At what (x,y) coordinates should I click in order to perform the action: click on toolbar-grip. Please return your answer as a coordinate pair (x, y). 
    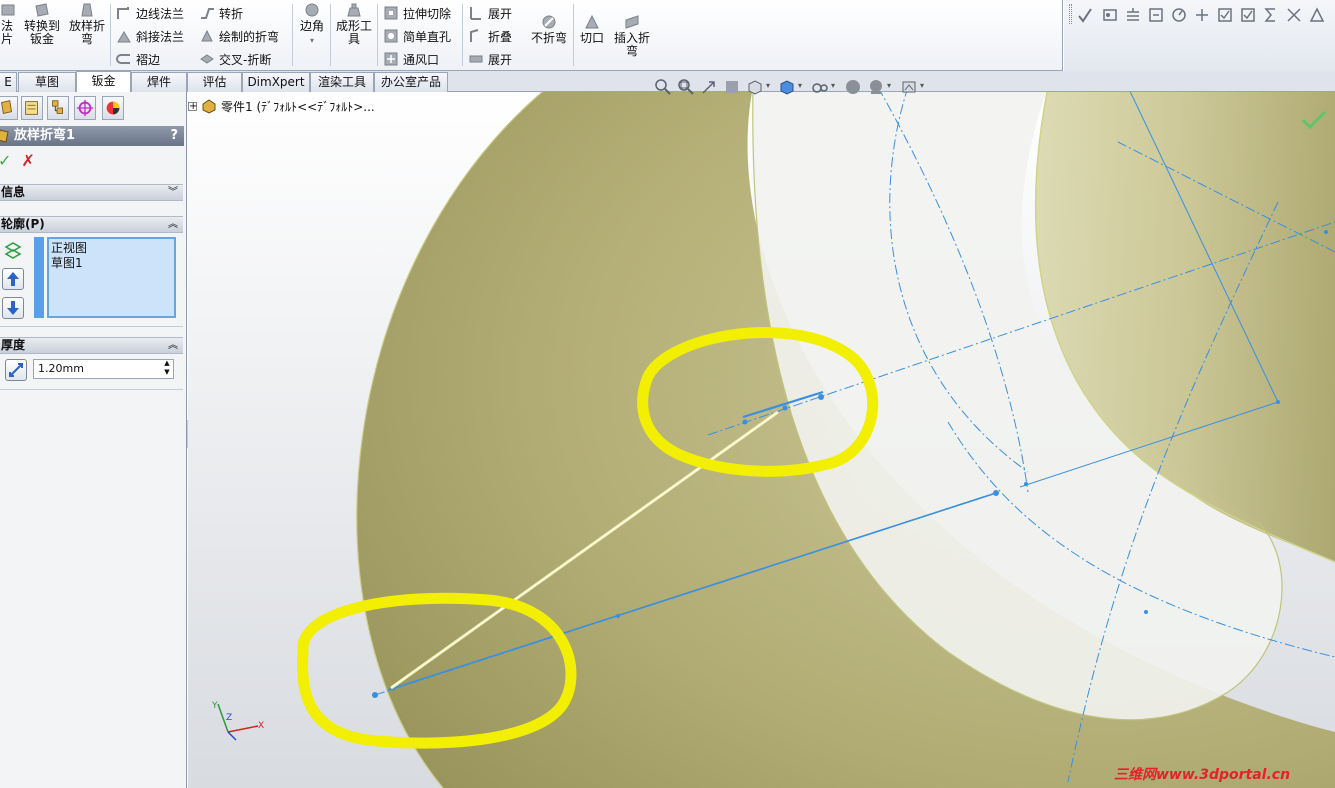
    Looking at the image, I should click on (1070, 14).